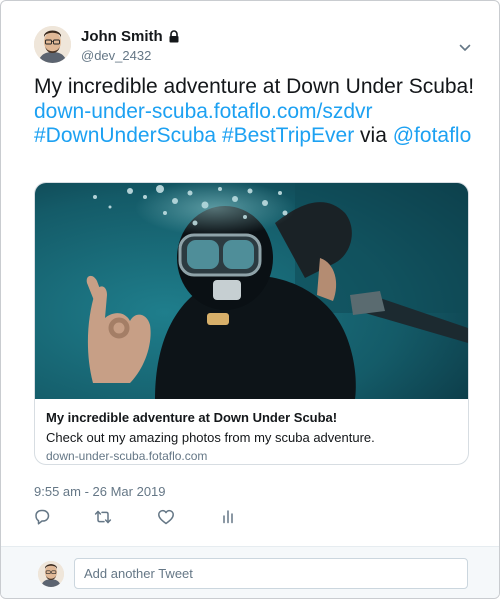 The width and height of the screenshot is (500, 599). I want to click on hashtag-downunderscuba: #DownUnderScuba, so click(125, 135).